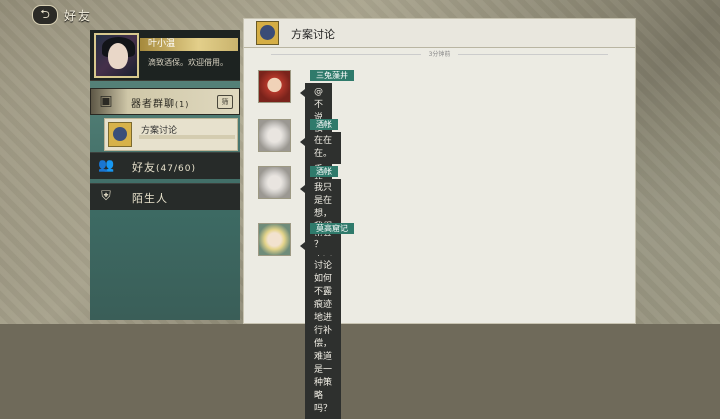  I want to click on group-item-fangan: 方案讨论, so click(171, 134).